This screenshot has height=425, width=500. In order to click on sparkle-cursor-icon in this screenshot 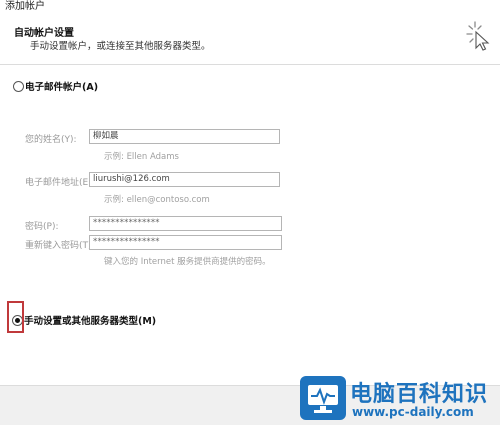, I will do `click(478, 36)`.